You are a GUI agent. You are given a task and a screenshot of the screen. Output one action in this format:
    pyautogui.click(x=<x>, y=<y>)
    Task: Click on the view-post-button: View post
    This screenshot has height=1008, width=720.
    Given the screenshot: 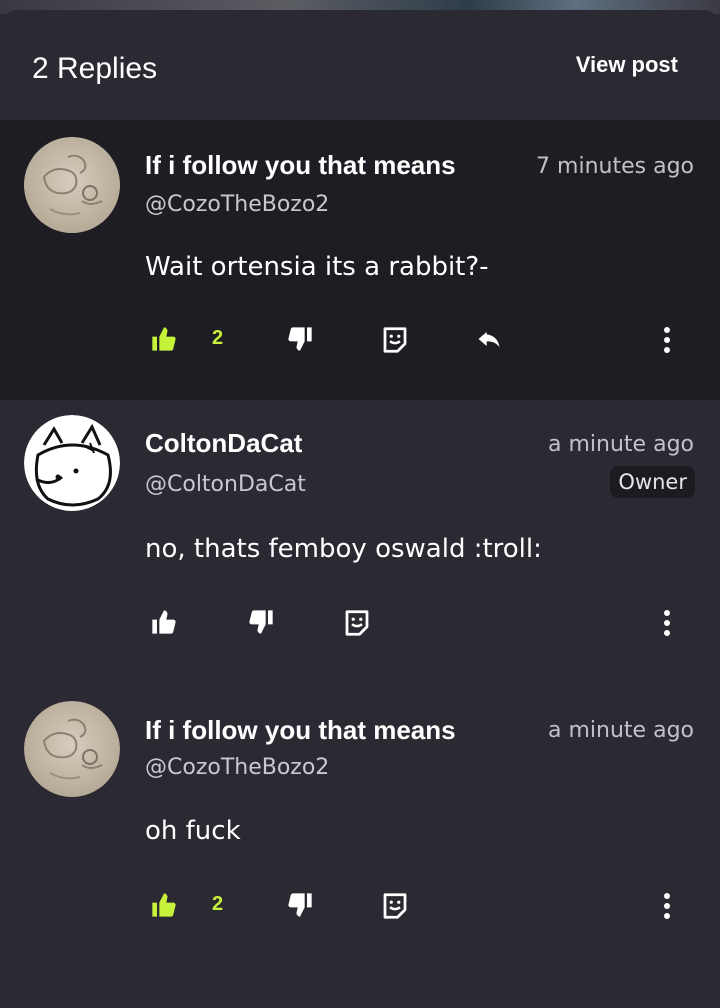 What is the action you would take?
    pyautogui.click(x=627, y=65)
    